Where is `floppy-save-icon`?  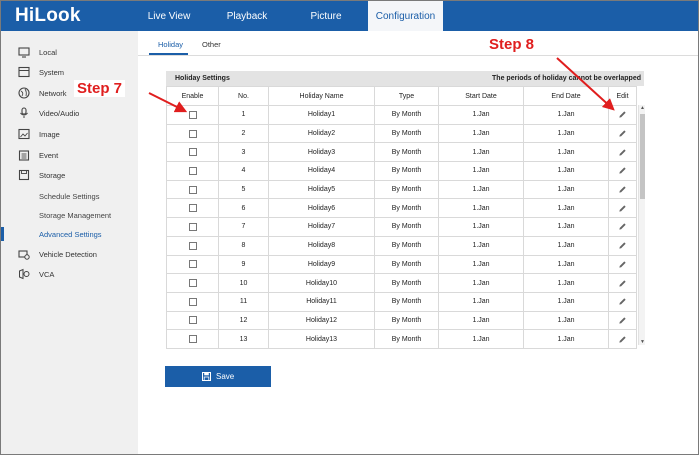 floppy-save-icon is located at coordinates (206, 376).